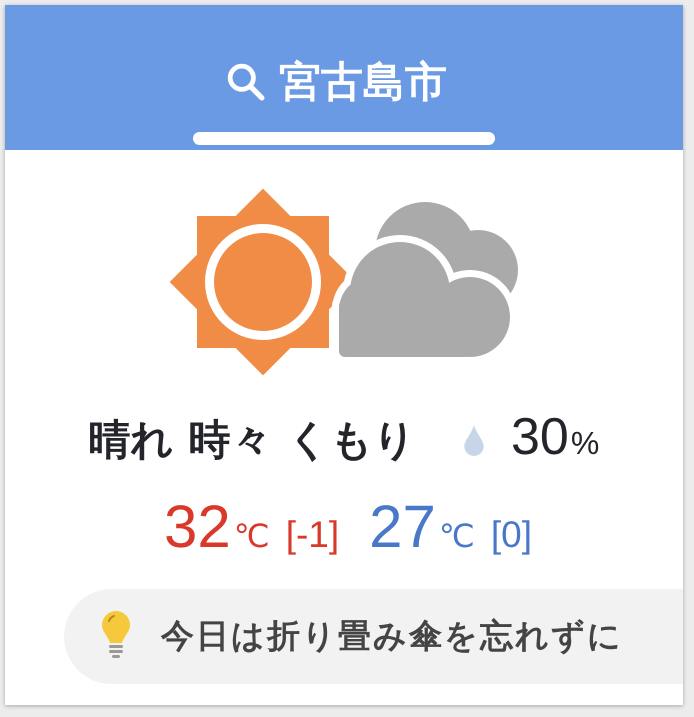 This screenshot has width=694, height=717. I want to click on drag-handle, so click(344, 138).